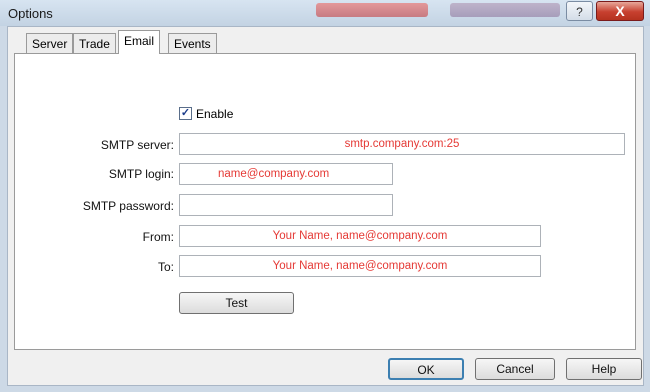 This screenshot has width=650, height=392. I want to click on question-icon: ?, so click(579, 12).